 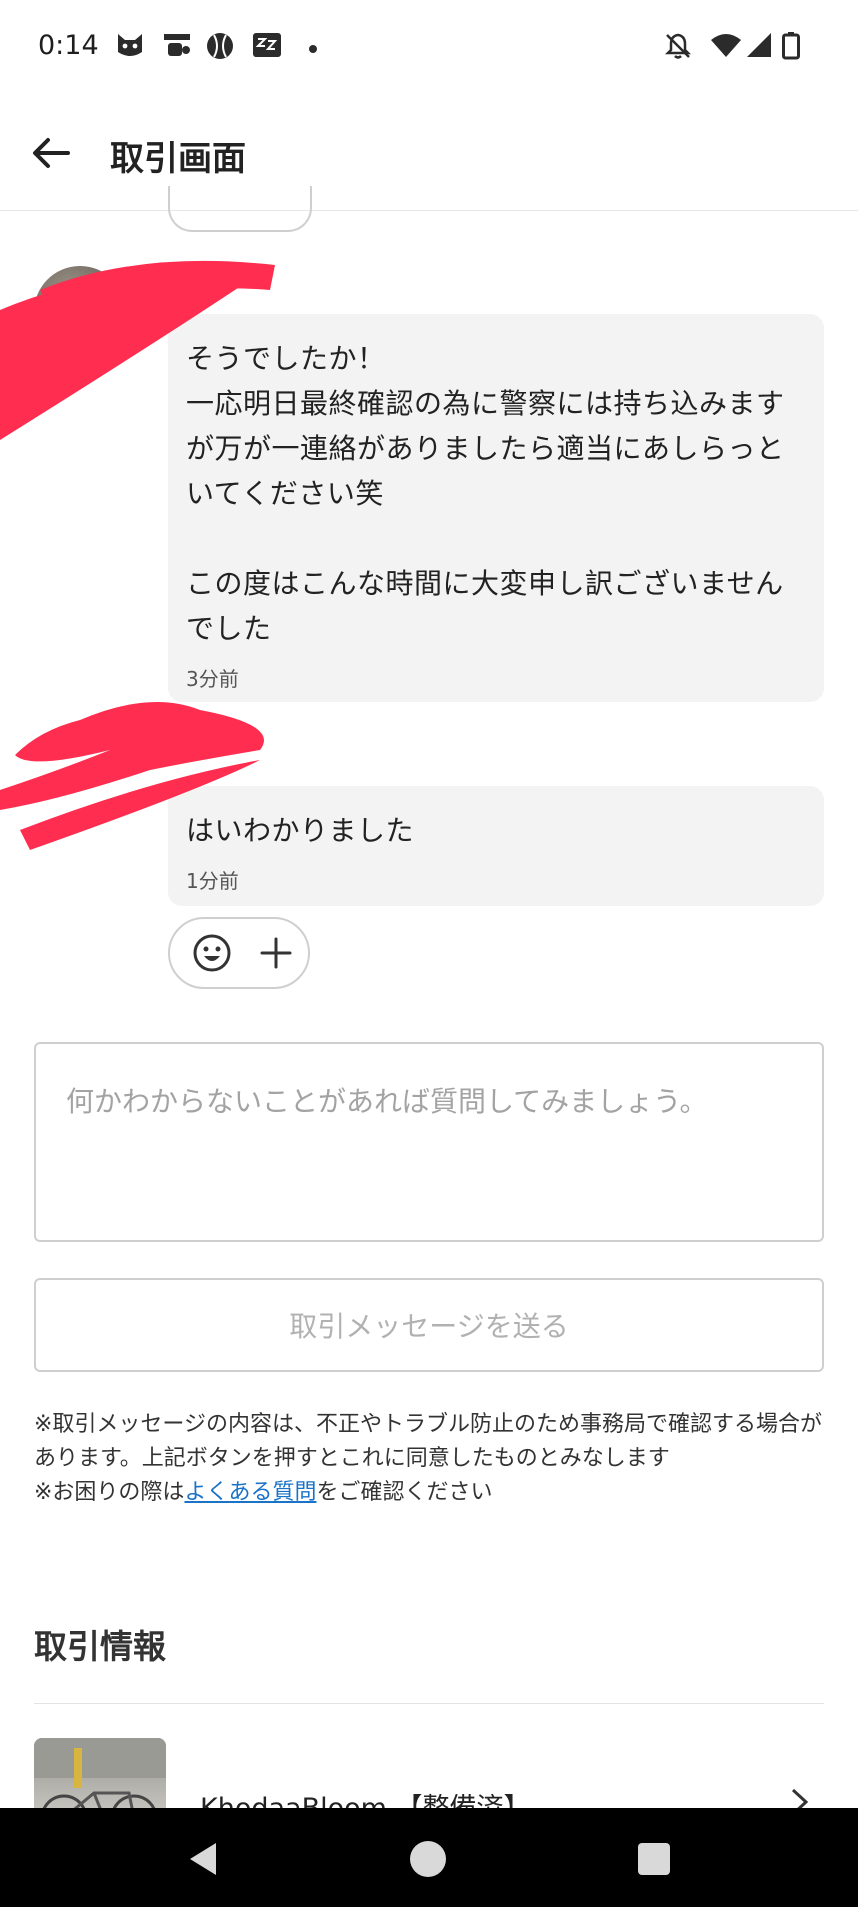 What do you see at coordinates (791, 46) in the screenshot?
I see `battery-icon` at bounding box center [791, 46].